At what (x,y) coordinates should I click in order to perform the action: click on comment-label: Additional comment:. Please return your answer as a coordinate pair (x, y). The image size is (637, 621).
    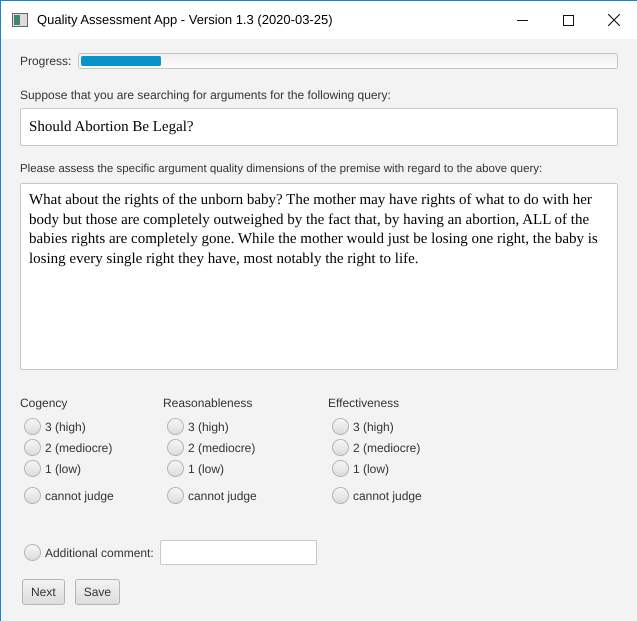
    Looking at the image, I should click on (99, 553).